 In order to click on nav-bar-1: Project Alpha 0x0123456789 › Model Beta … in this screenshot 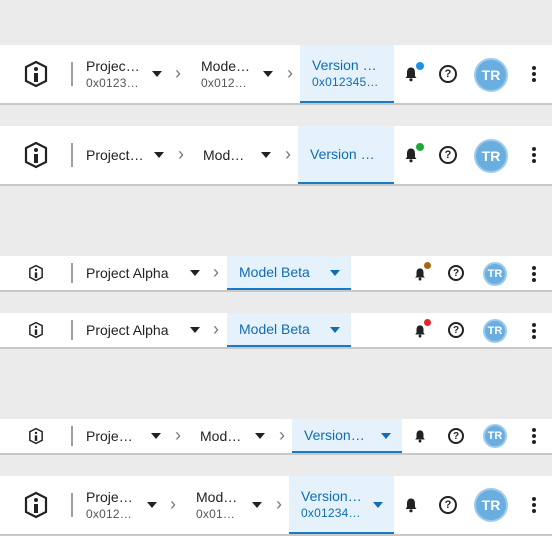, I will do `click(276, 75)`.